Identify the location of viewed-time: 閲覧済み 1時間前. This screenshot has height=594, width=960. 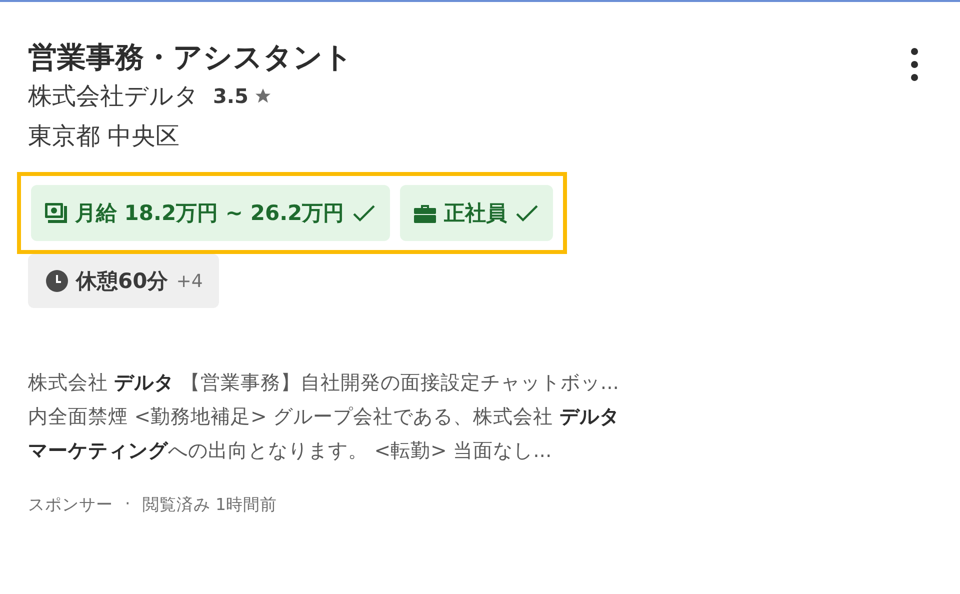
(209, 505).